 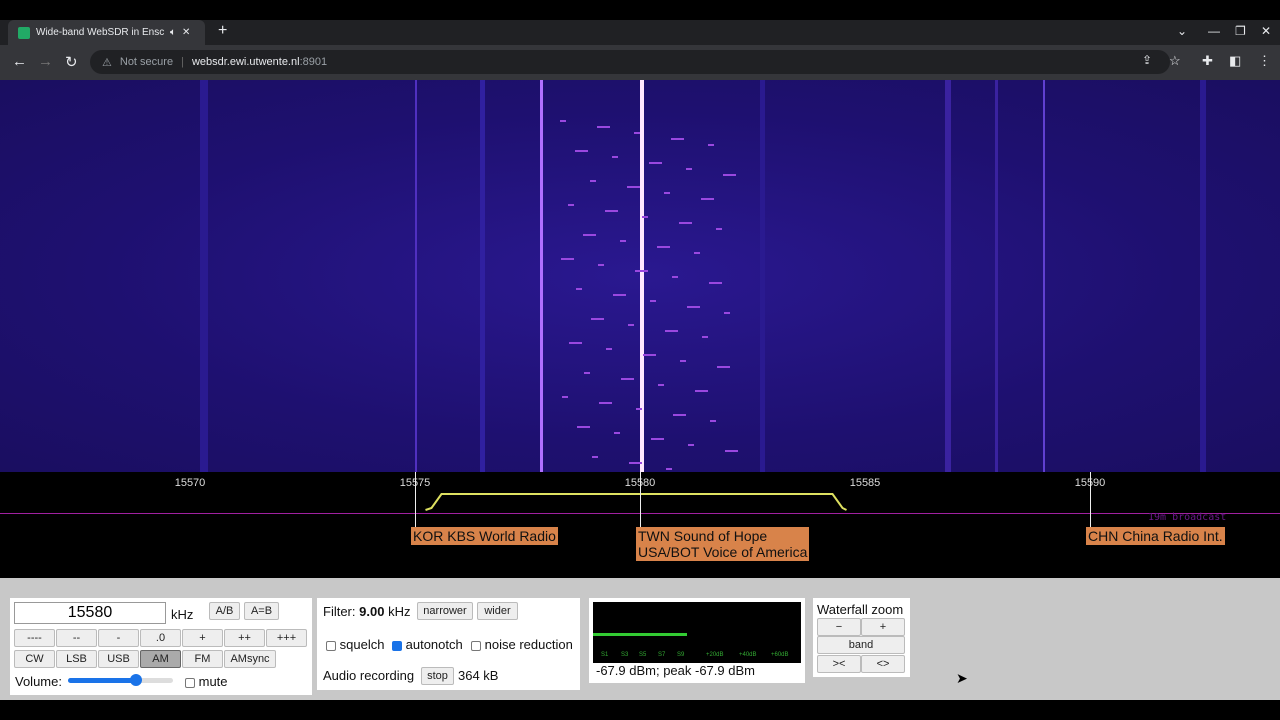 What do you see at coordinates (182, 614) in the screenshot?
I see `frequency-unit: kHz` at bounding box center [182, 614].